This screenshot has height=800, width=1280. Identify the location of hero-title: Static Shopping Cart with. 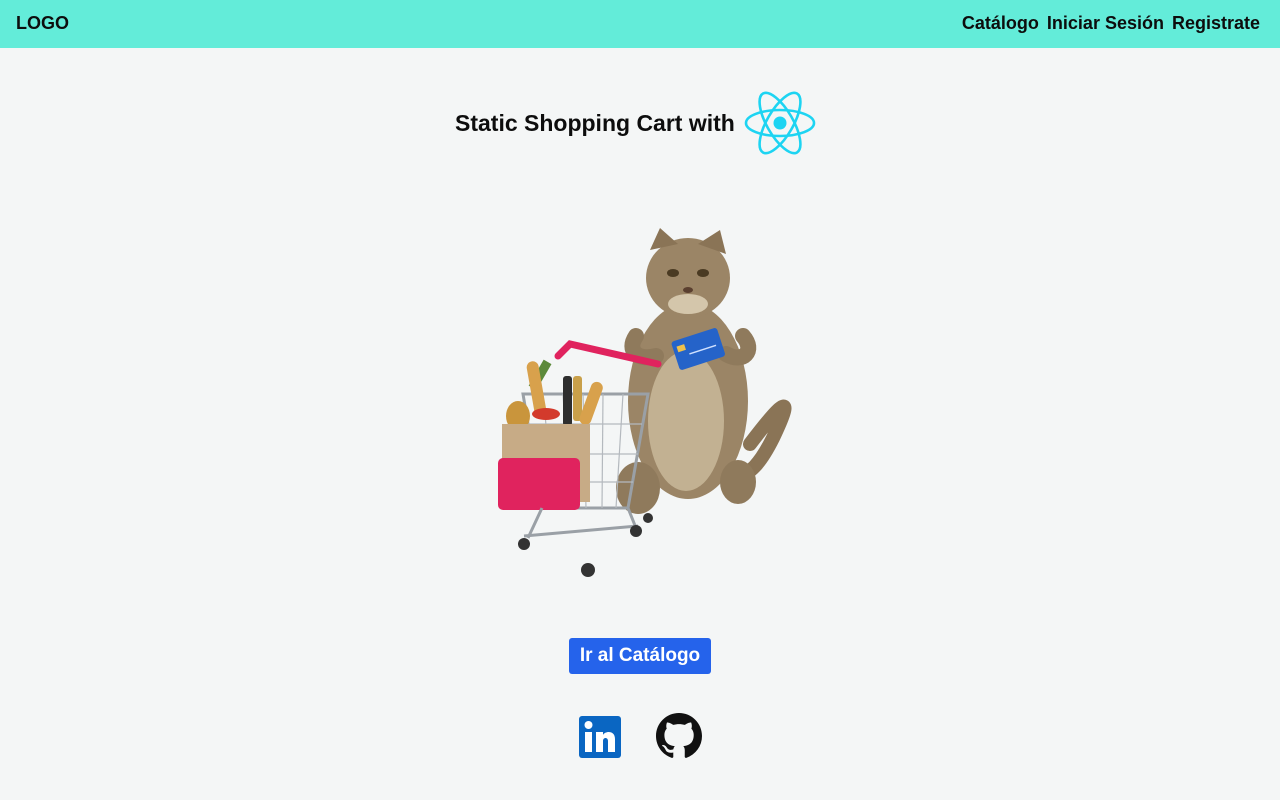
(636, 123).